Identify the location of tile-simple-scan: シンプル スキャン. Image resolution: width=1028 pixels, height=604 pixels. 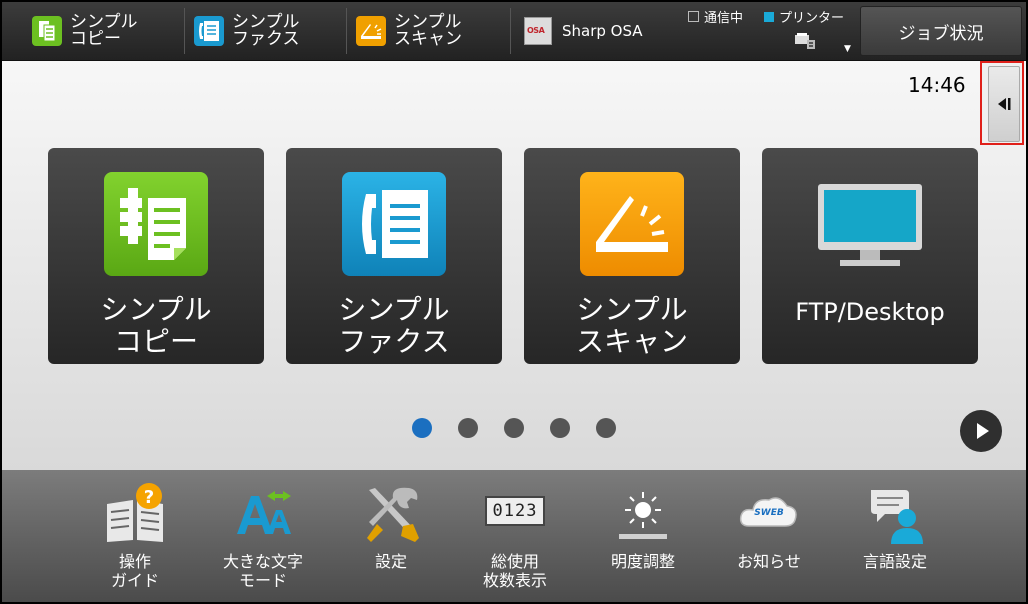
(632, 256).